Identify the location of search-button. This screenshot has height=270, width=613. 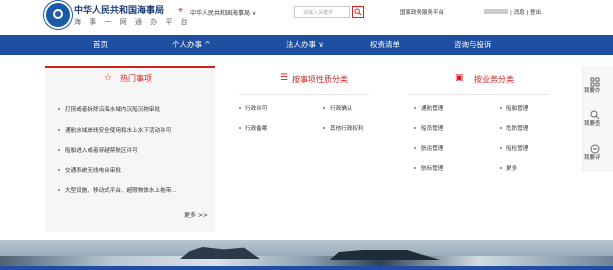
(358, 12).